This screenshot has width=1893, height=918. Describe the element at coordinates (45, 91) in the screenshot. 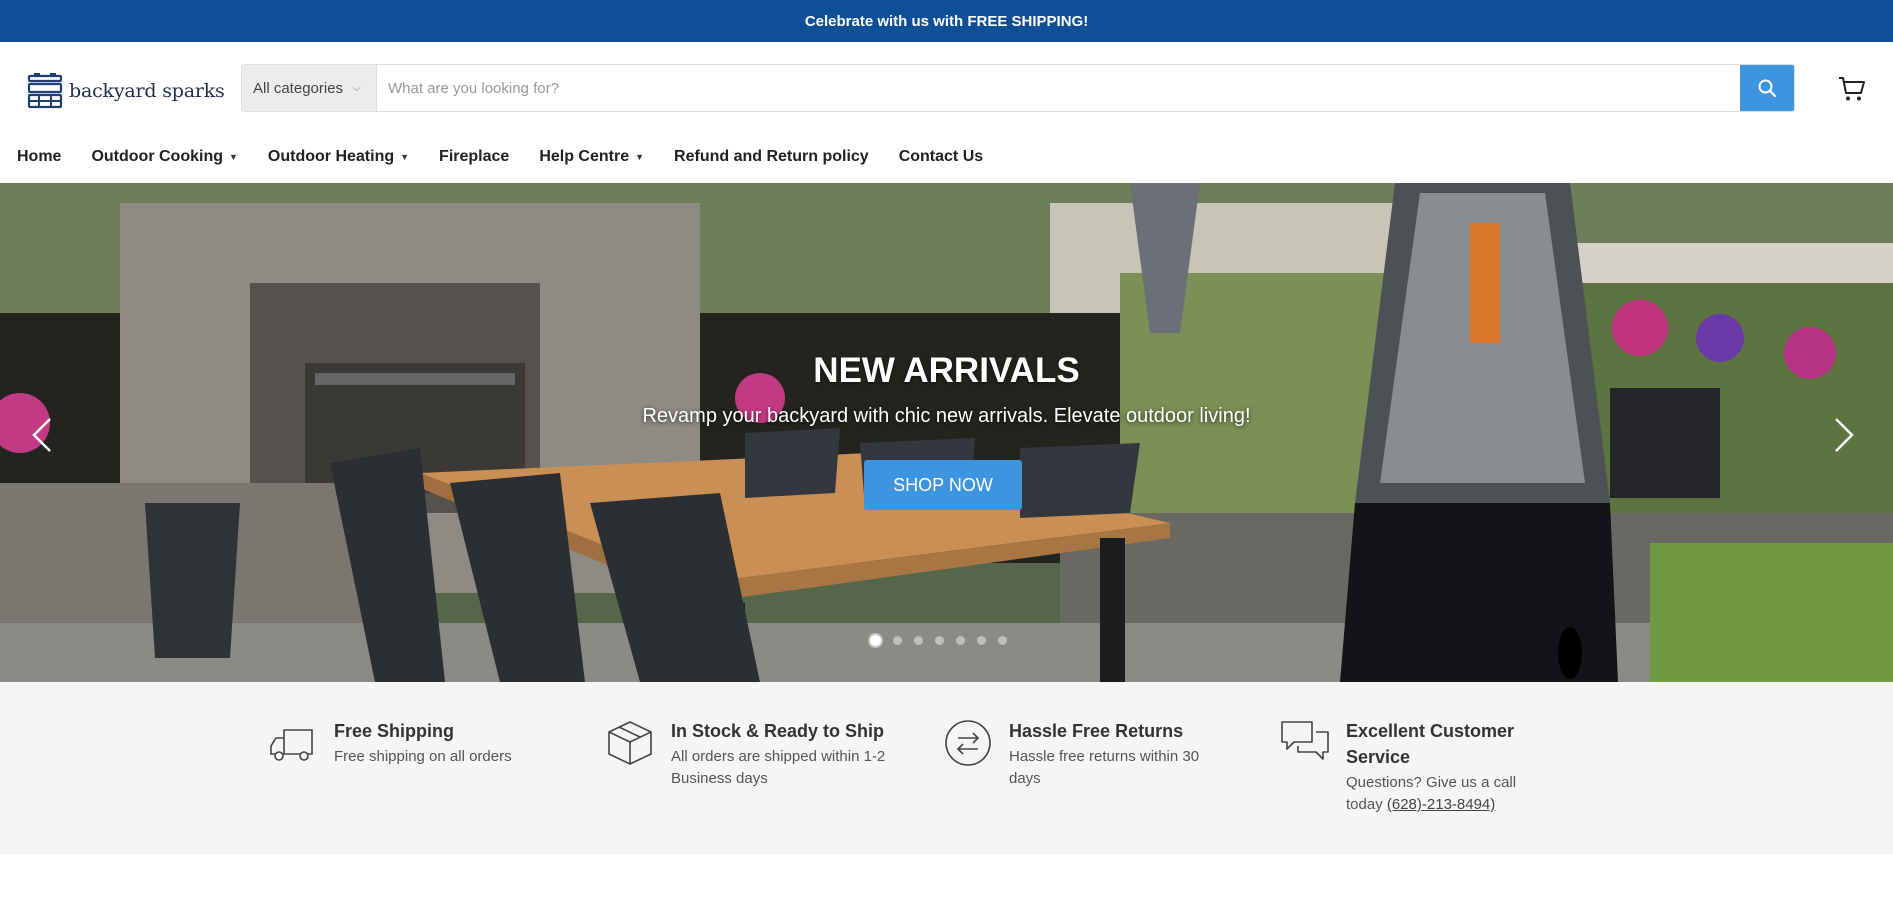

I see `grill-logo-icon` at that location.